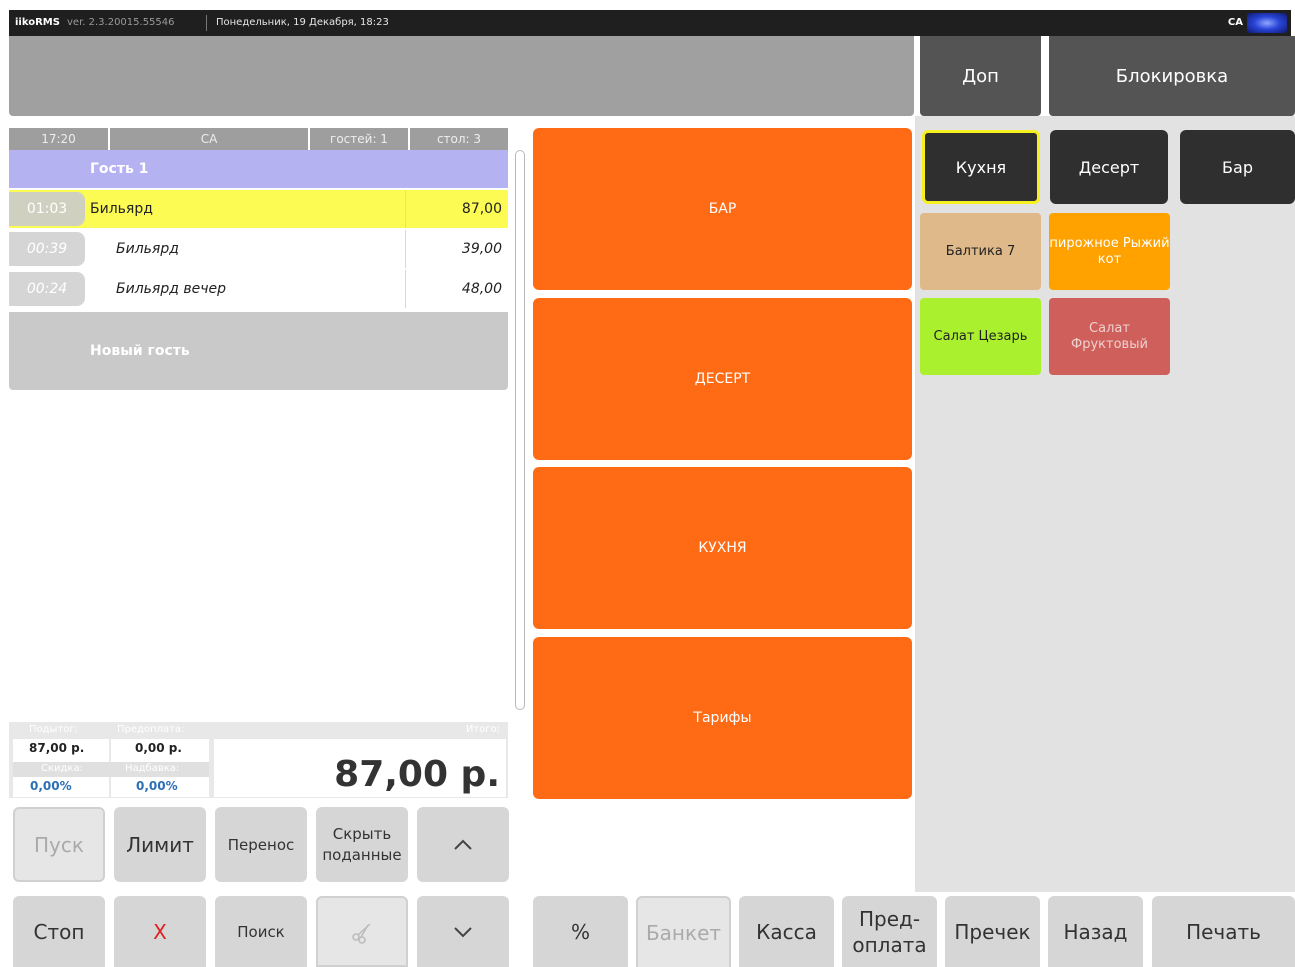  I want to click on prepayment-button: Пред-оплата, so click(889, 931).